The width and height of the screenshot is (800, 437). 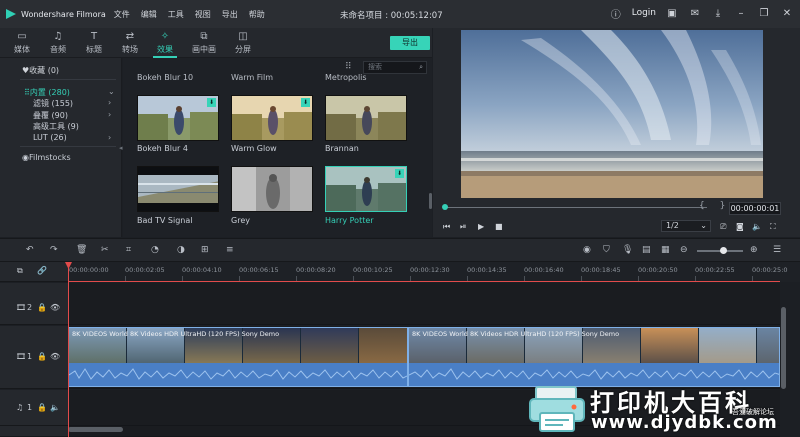 What do you see at coordinates (149, 14) in the screenshot?
I see `menu-edit: 编辑` at bounding box center [149, 14].